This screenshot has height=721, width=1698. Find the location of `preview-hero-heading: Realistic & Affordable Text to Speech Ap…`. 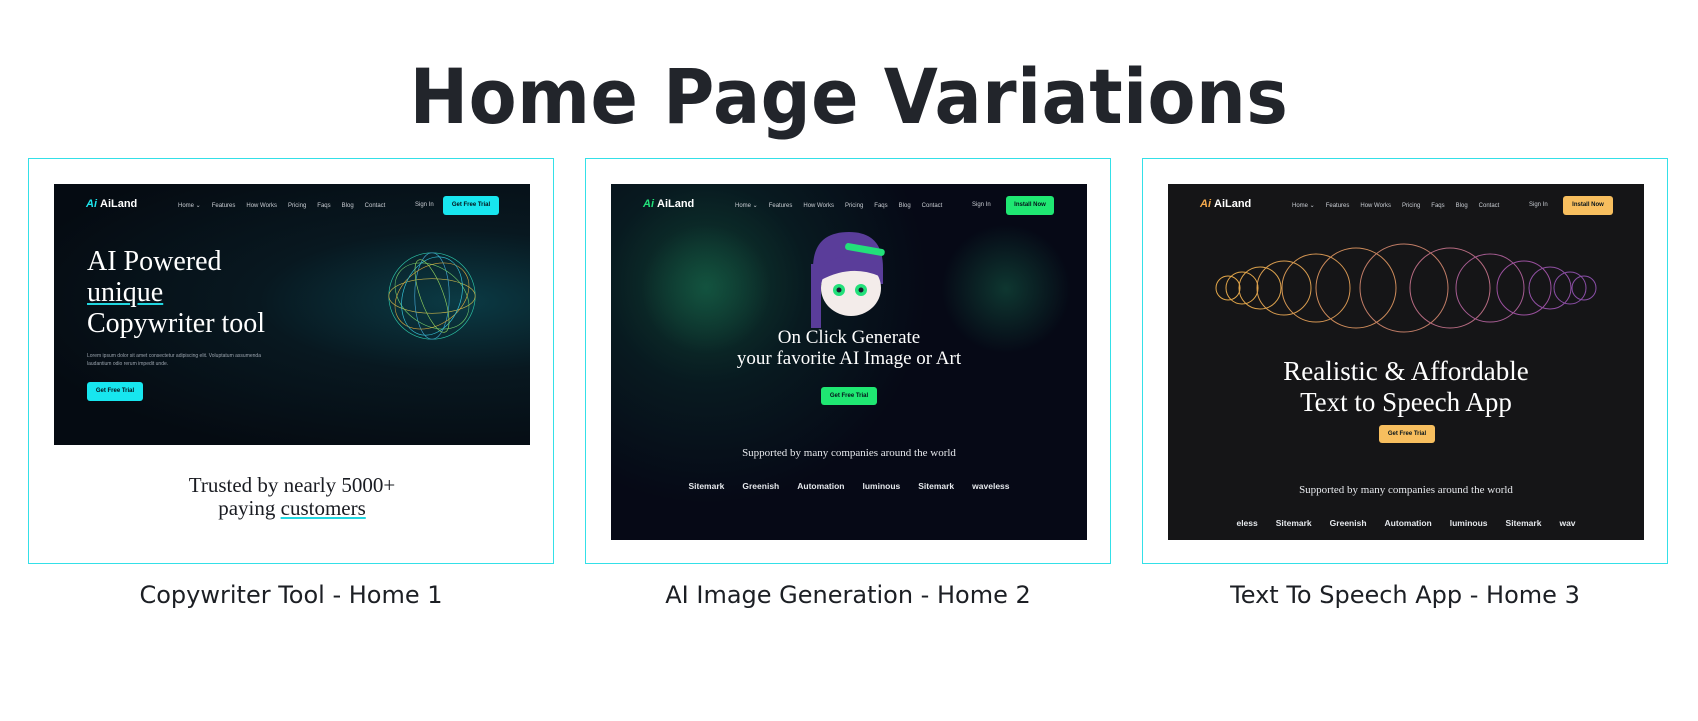

preview-hero-heading: Realistic & Affordable Text to Speech Ap… is located at coordinates (1406, 386).